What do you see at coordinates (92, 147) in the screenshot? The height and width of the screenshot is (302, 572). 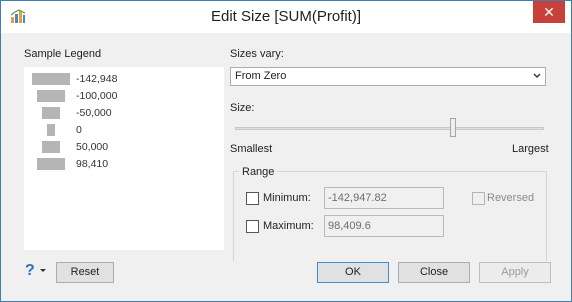 I see `legend-item-label: 50,000` at bounding box center [92, 147].